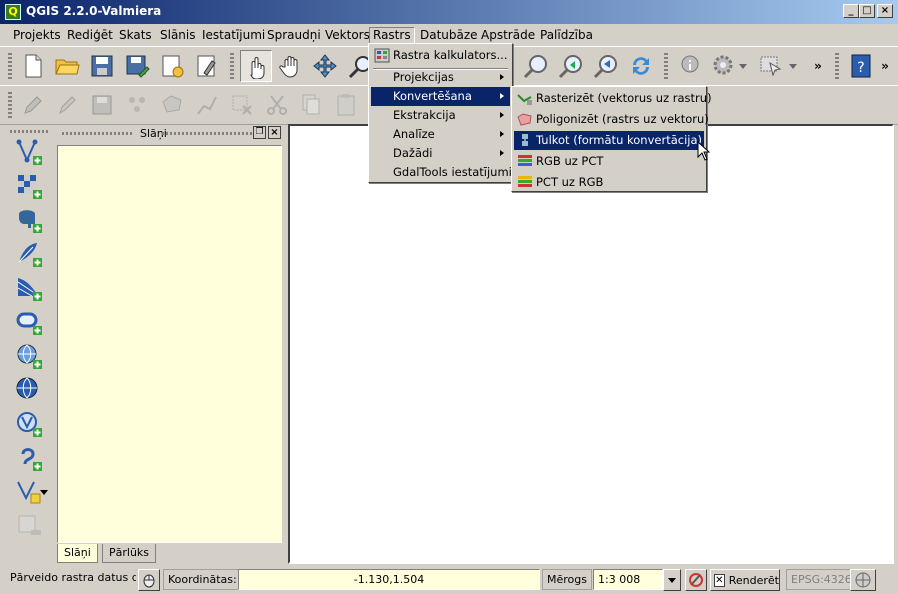 Image resolution: width=898 pixels, height=594 pixels. Describe the element at coordinates (256, 66) in the screenshot. I see `pan-touch-button` at that location.